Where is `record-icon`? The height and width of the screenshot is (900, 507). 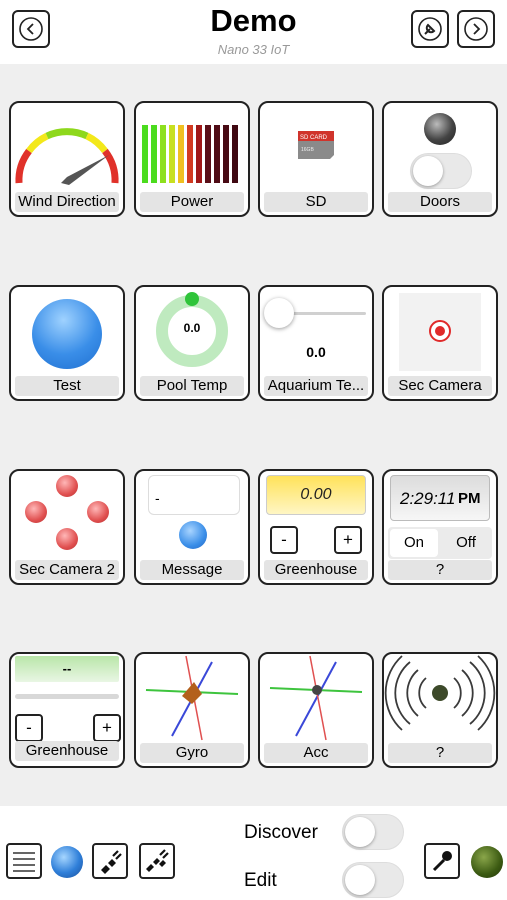
record-icon is located at coordinates (440, 331).